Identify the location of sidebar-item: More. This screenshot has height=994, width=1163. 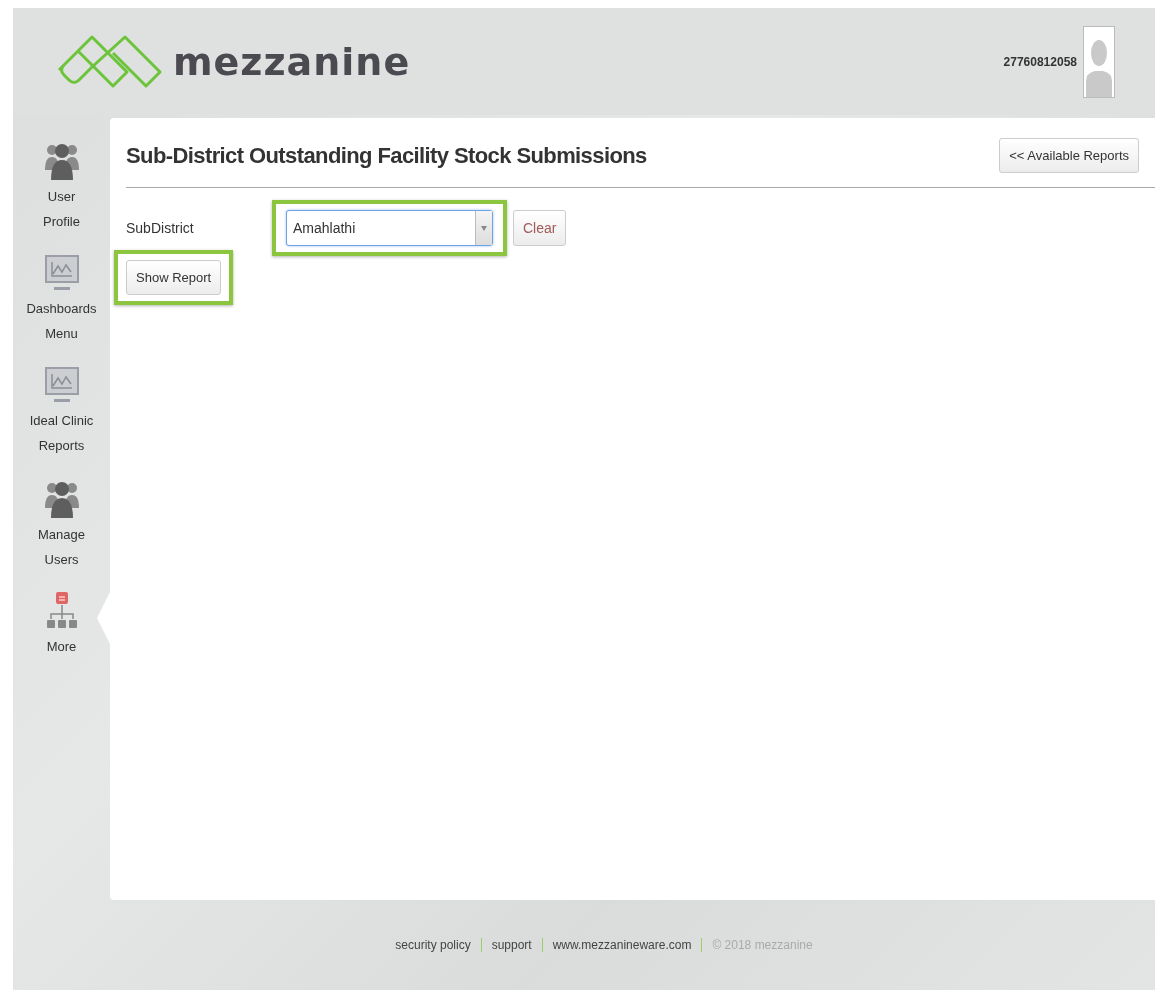
(61, 625).